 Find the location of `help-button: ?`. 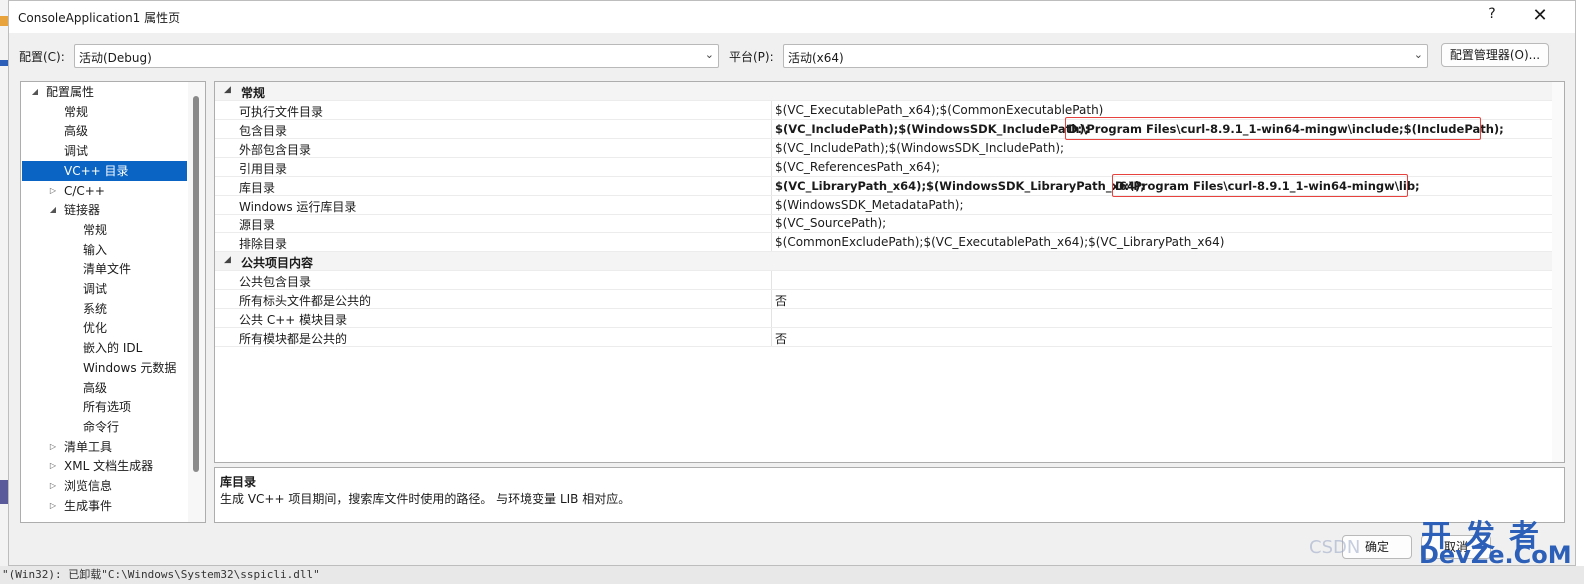

help-button: ? is located at coordinates (1492, 16).